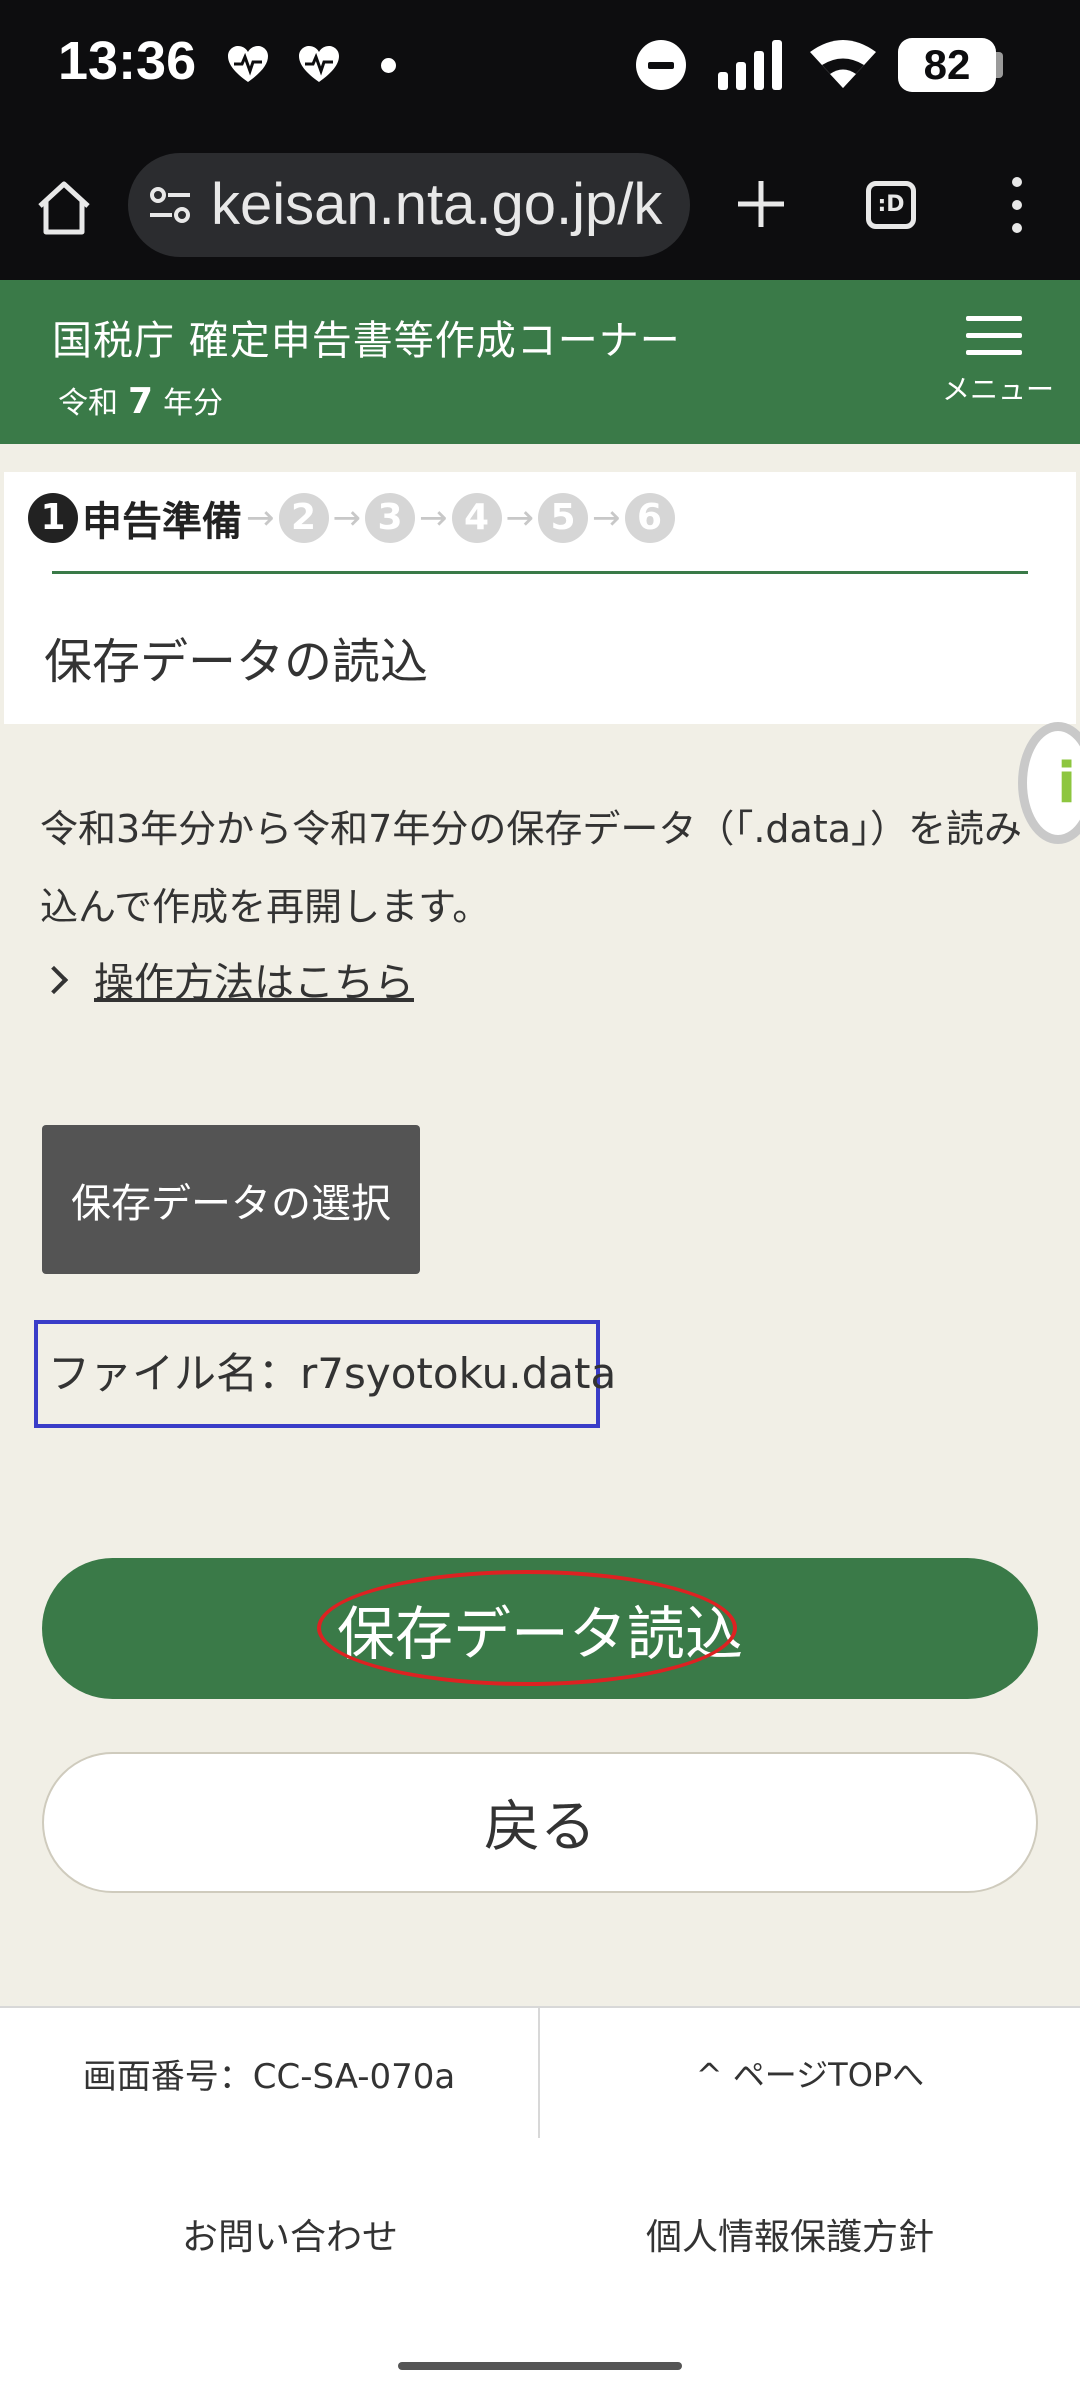 The width and height of the screenshot is (1080, 2400). I want to click on step-indicator: 1 申告準備 → 2 → 3 → 4 → 5 → 6, so click(351, 518).